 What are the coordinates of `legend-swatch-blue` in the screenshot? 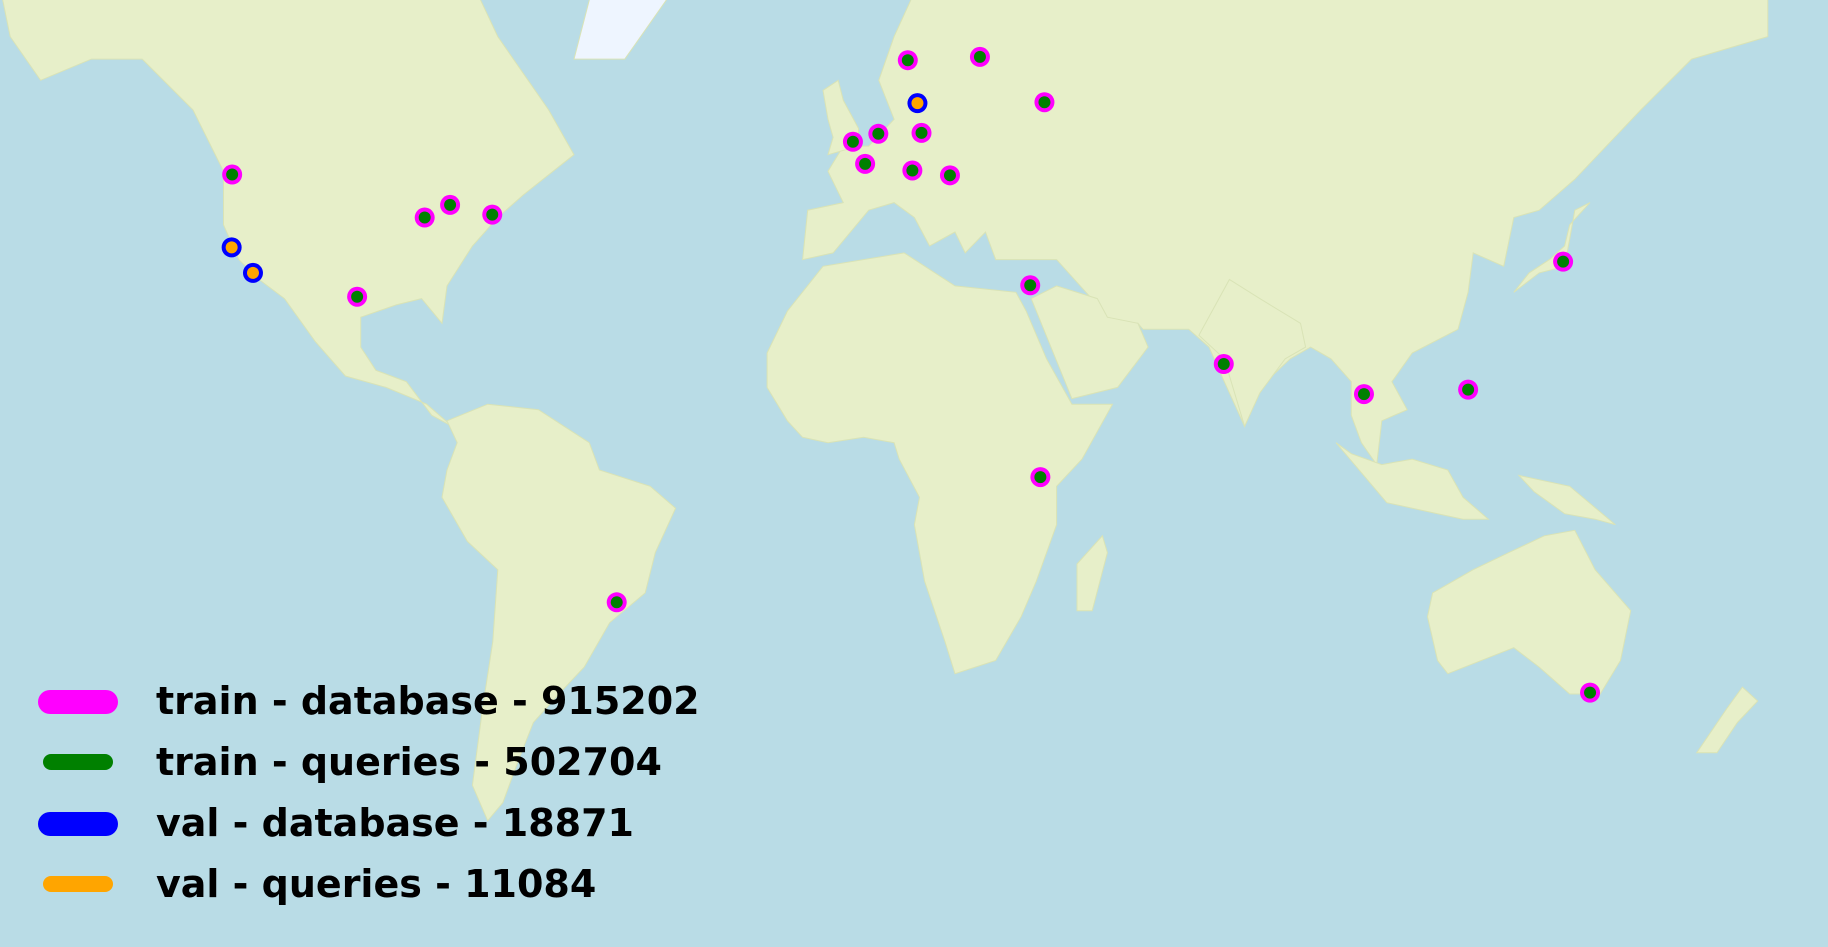 It's located at (78, 824).